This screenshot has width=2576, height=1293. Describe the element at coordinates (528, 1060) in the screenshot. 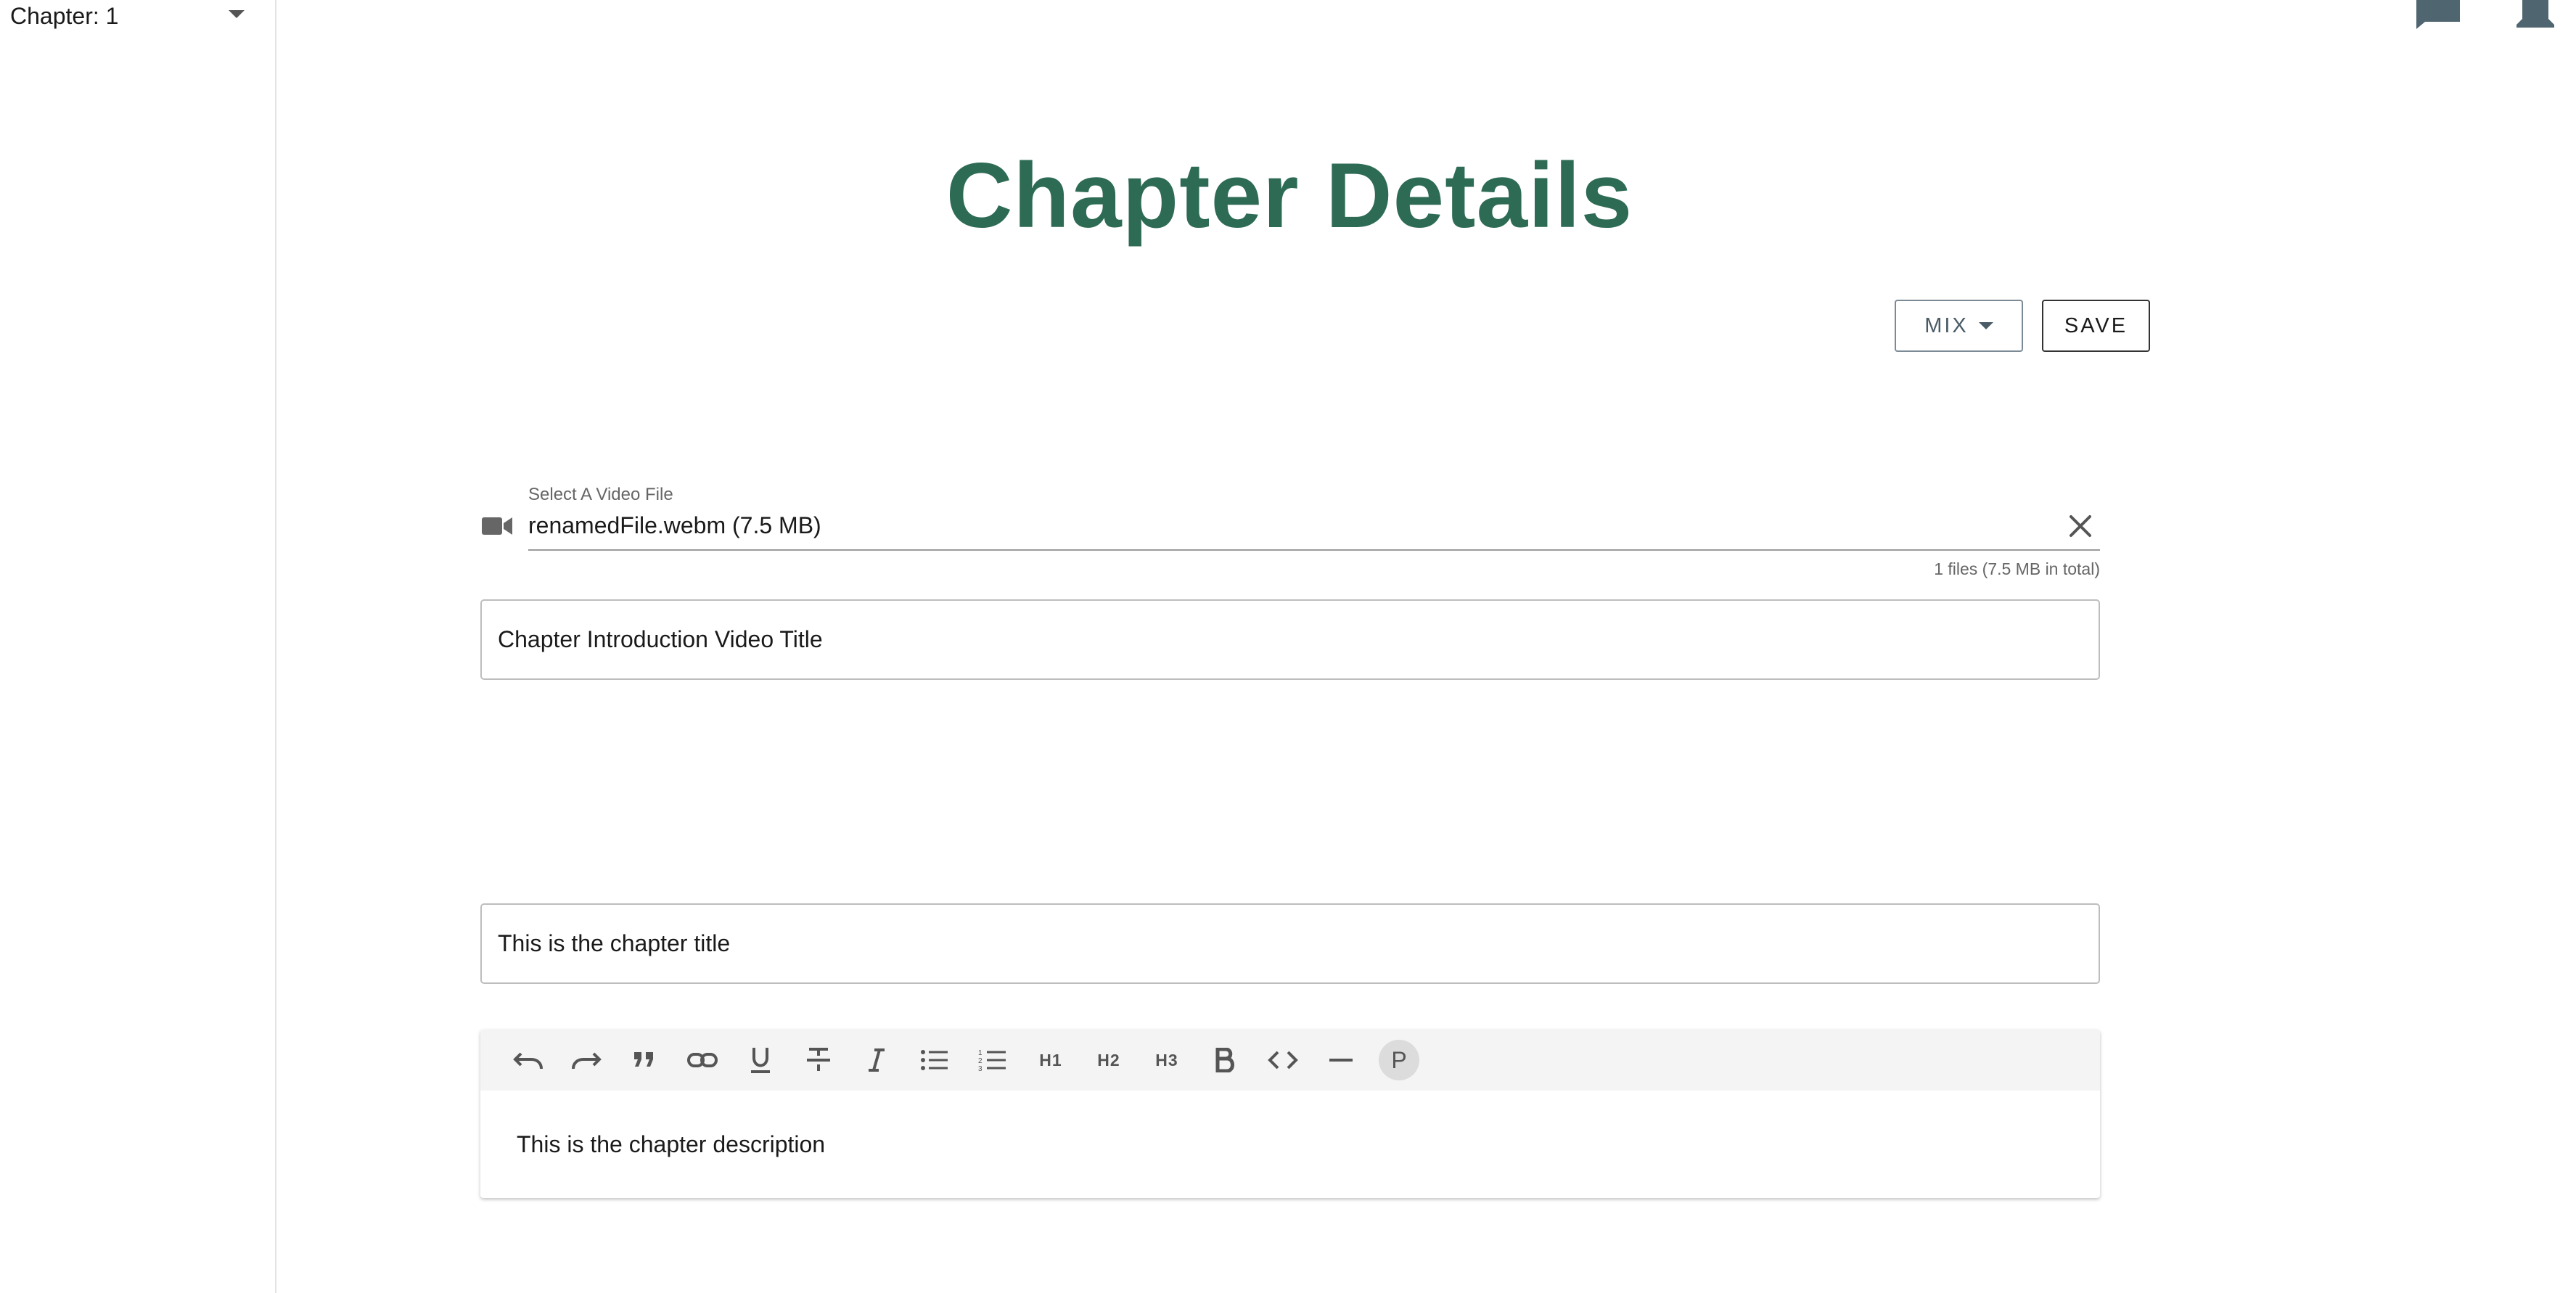

I see `undo-icon` at that location.